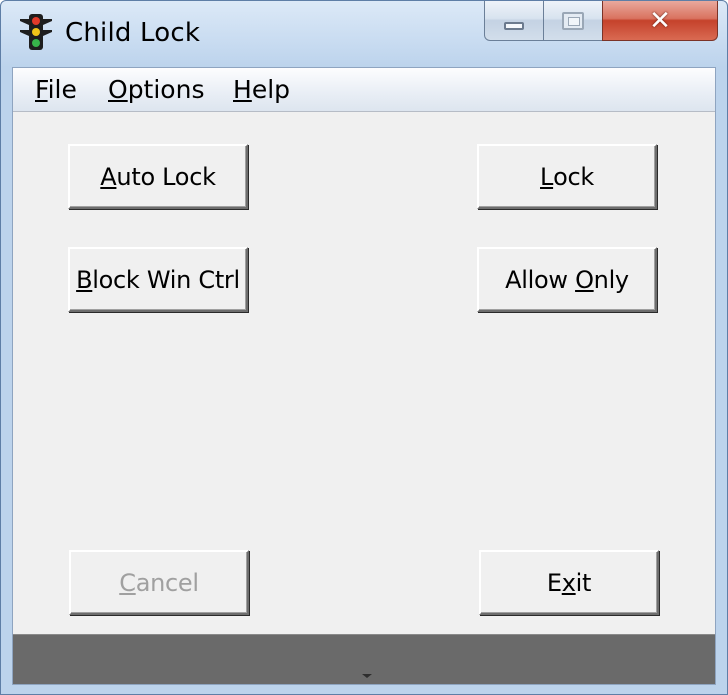  Describe the element at coordinates (118, 89) in the screenshot. I see `menu-options-accel: O` at that location.